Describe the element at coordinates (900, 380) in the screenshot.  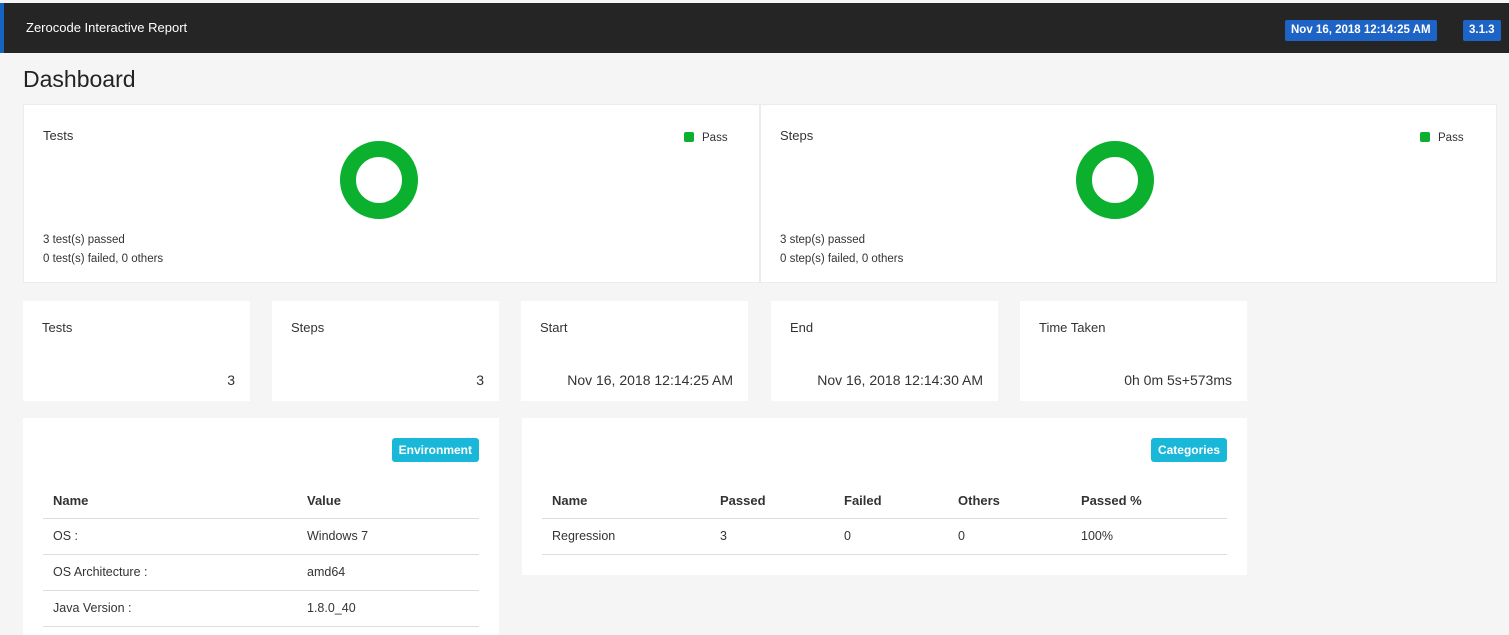
I see `stat-value: Nov 16, 2018 12:14:30 AM` at that location.